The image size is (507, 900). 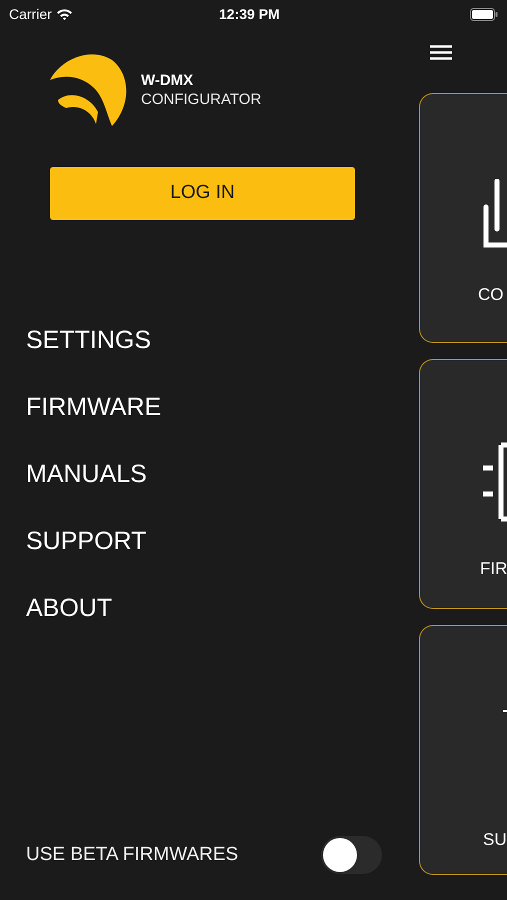 What do you see at coordinates (463, 750) in the screenshot?
I see `feature-card: SU` at bounding box center [463, 750].